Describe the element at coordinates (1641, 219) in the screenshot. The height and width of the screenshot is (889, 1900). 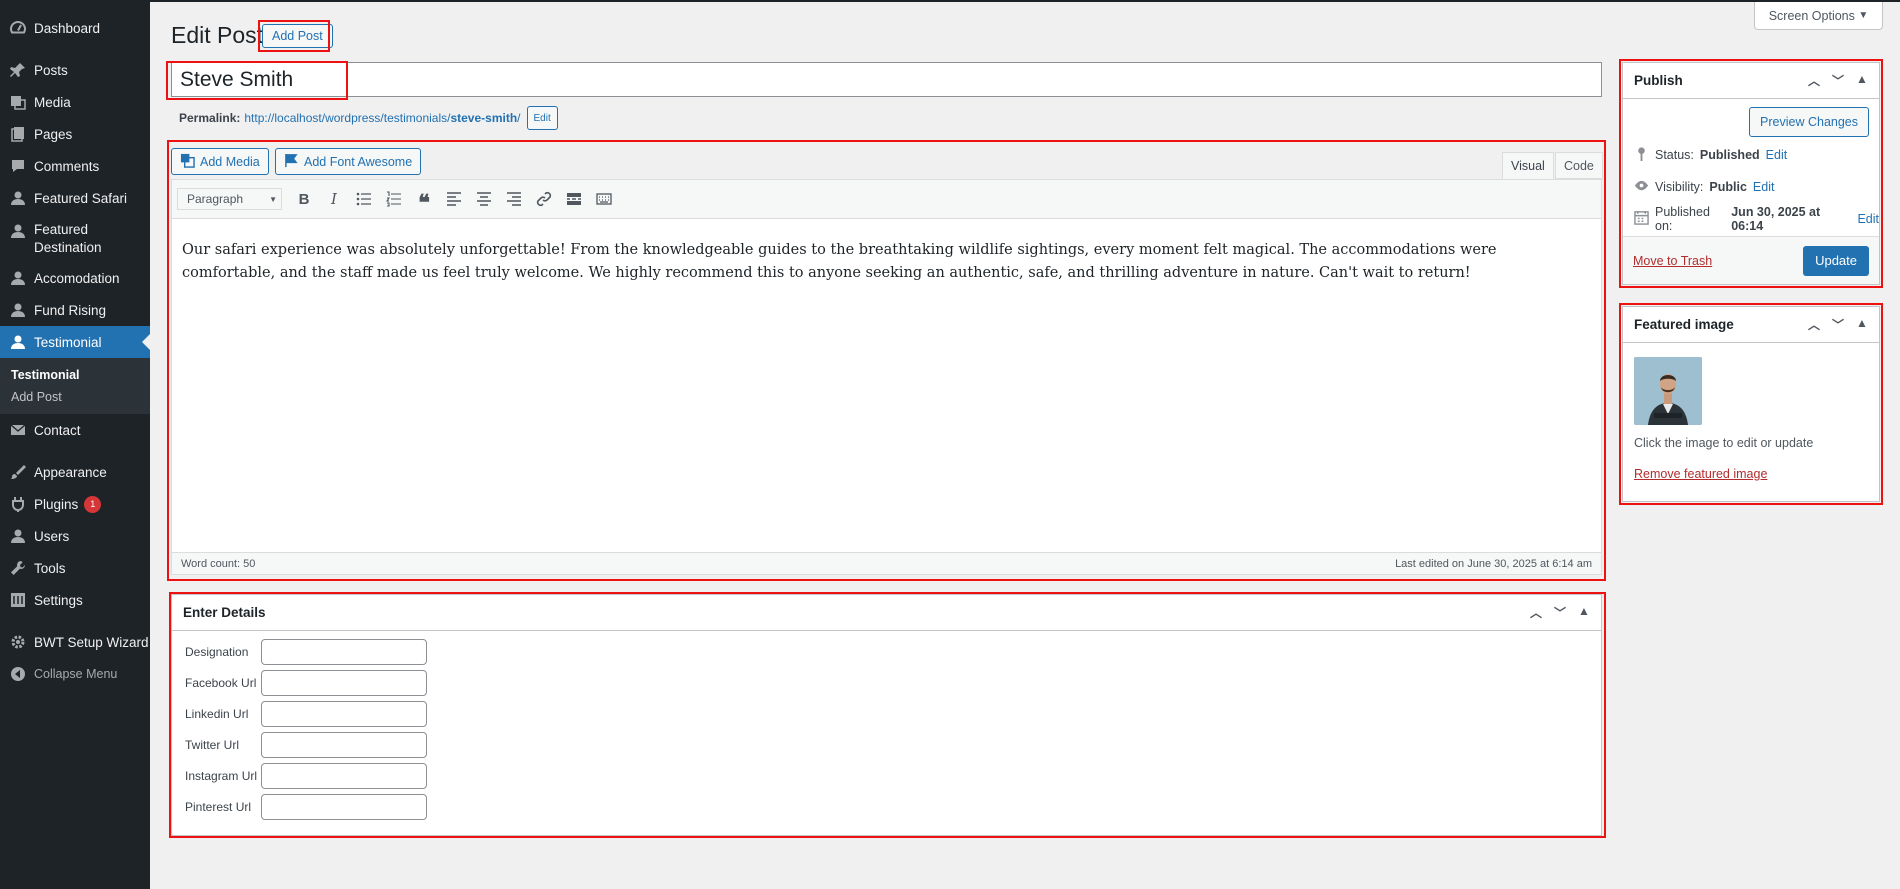
I see `calendar-icon` at that location.